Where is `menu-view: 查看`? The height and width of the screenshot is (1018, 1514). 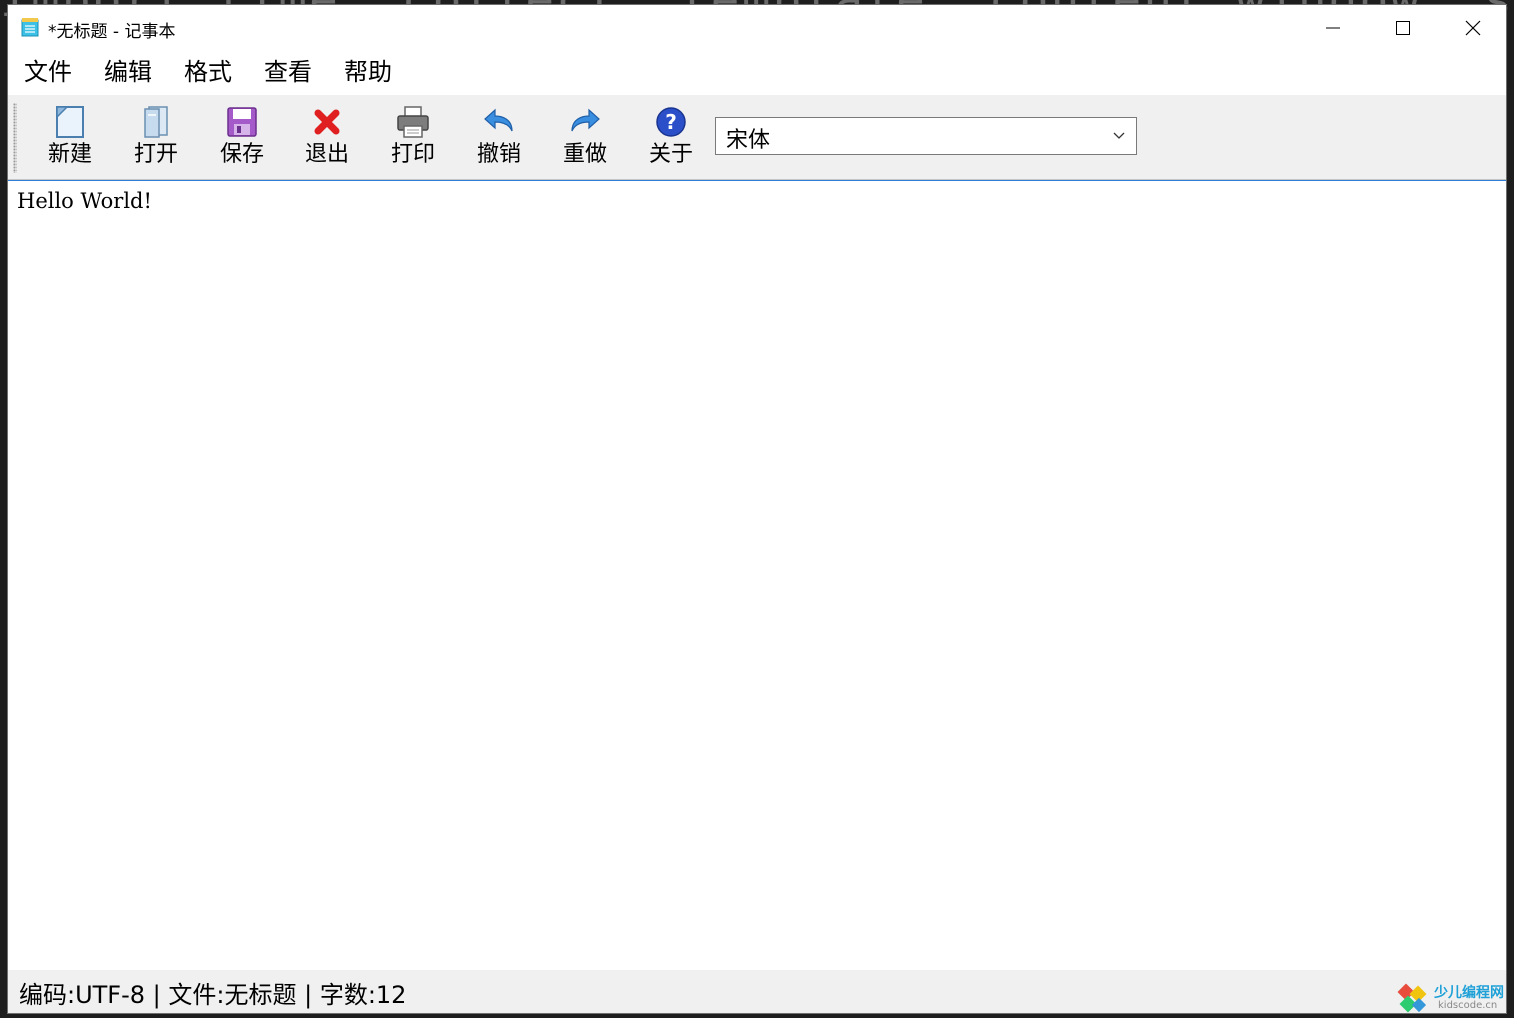 menu-view: 查看 is located at coordinates (288, 72).